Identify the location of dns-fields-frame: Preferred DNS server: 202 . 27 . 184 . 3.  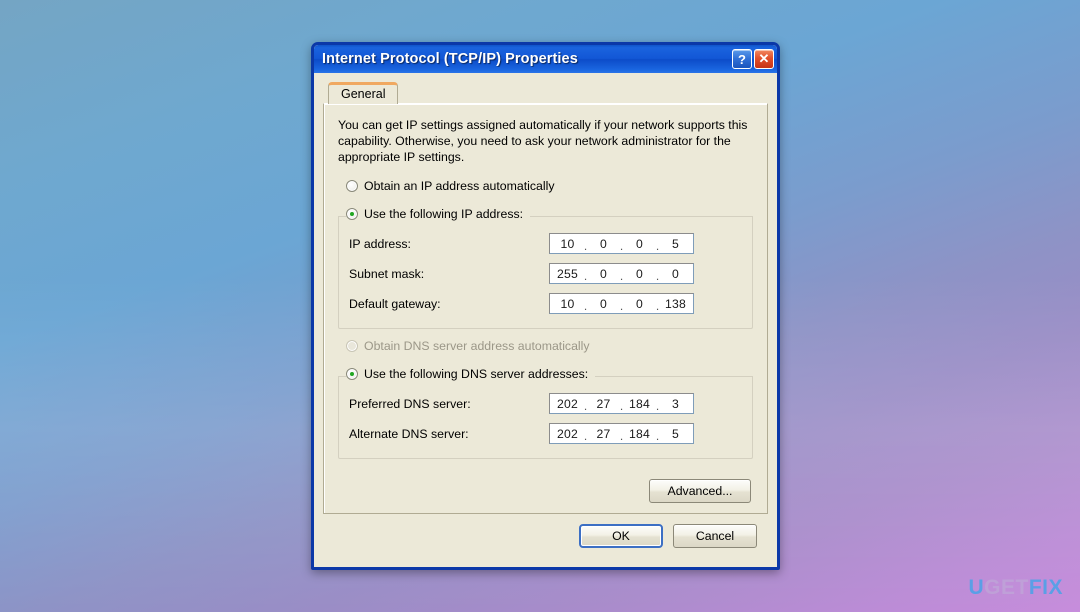
(545, 417).